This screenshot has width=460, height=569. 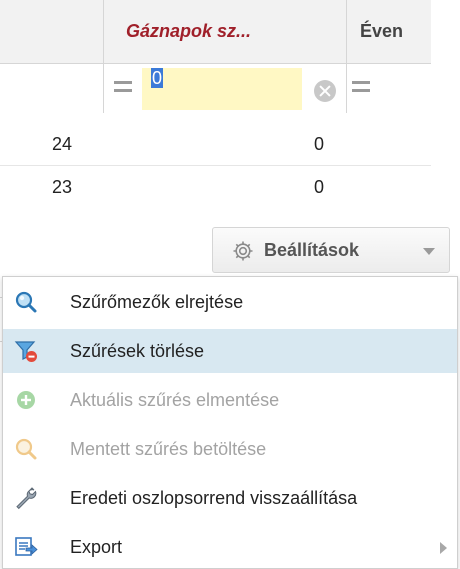 What do you see at coordinates (443, 548) in the screenshot?
I see `chevron-right-icon` at bounding box center [443, 548].